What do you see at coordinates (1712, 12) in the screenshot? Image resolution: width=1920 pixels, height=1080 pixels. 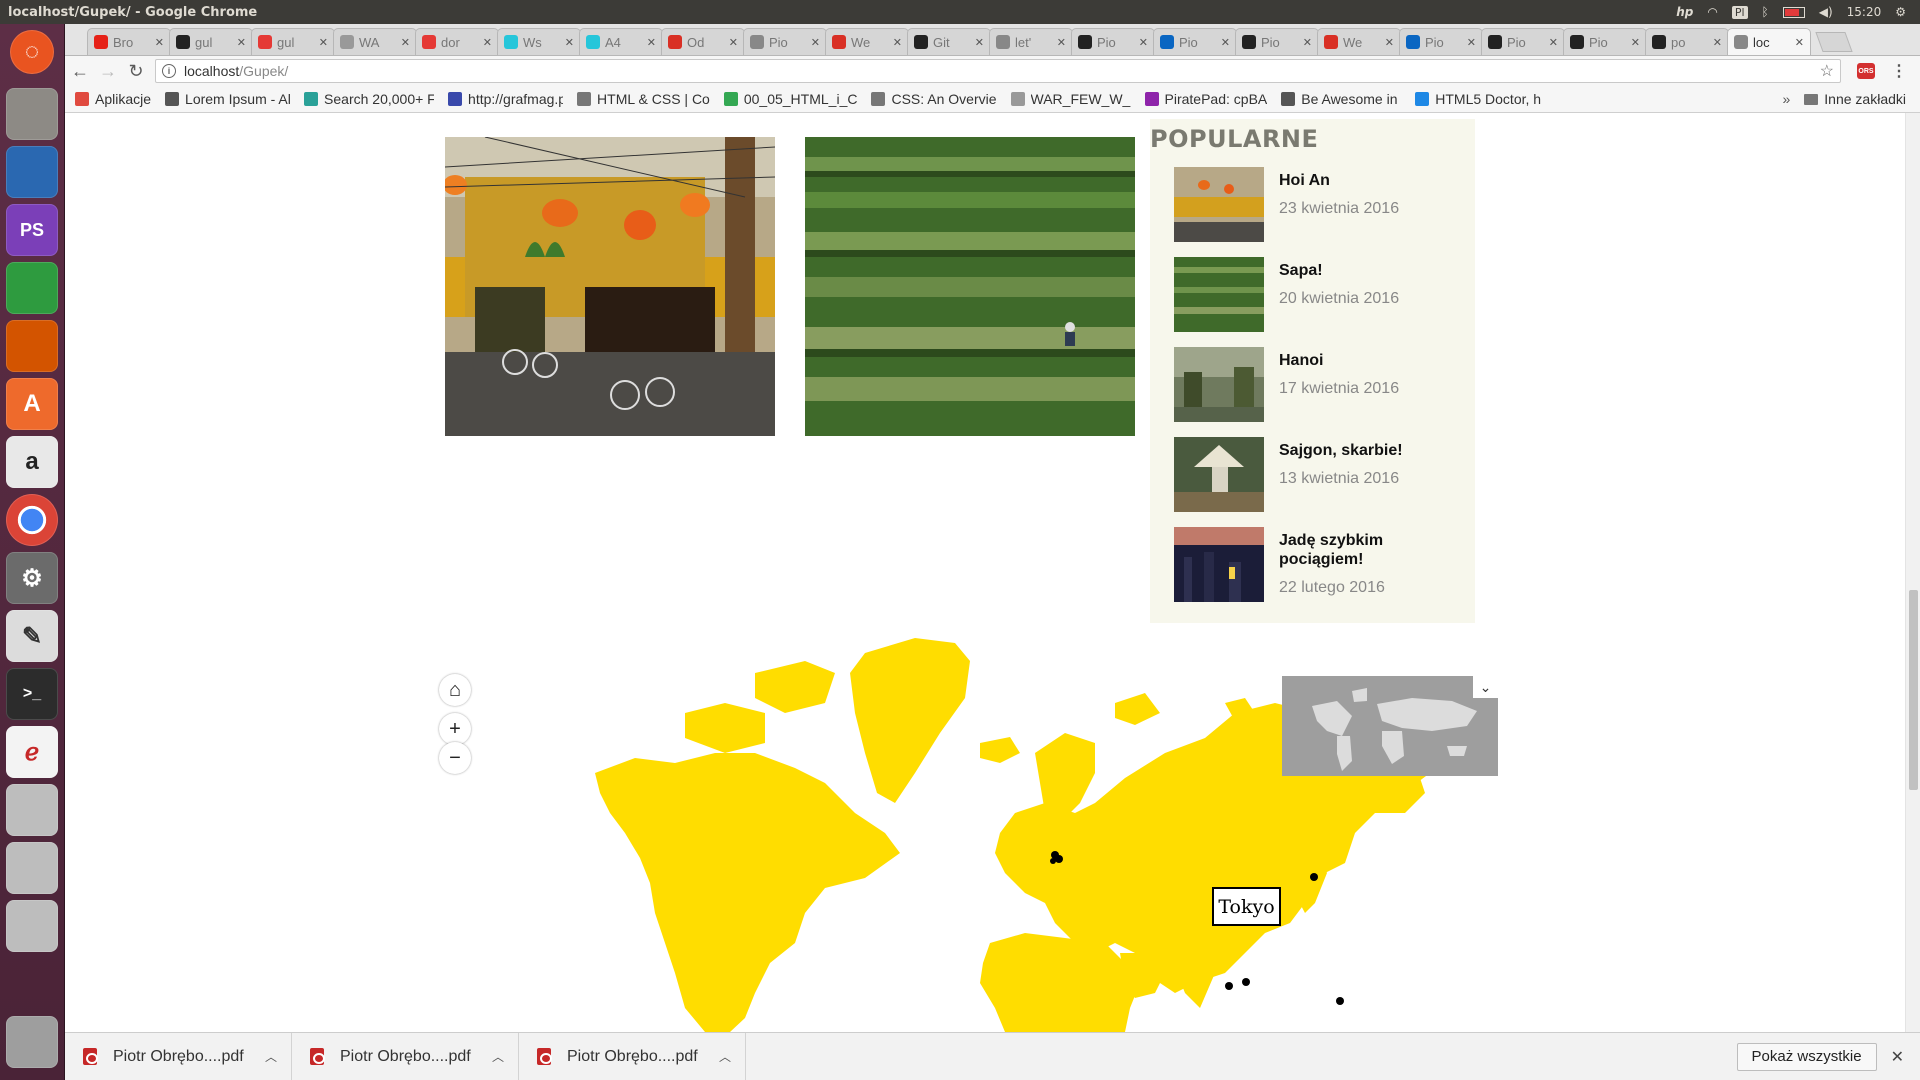 I see `wifi-icon: ◠` at bounding box center [1712, 12].